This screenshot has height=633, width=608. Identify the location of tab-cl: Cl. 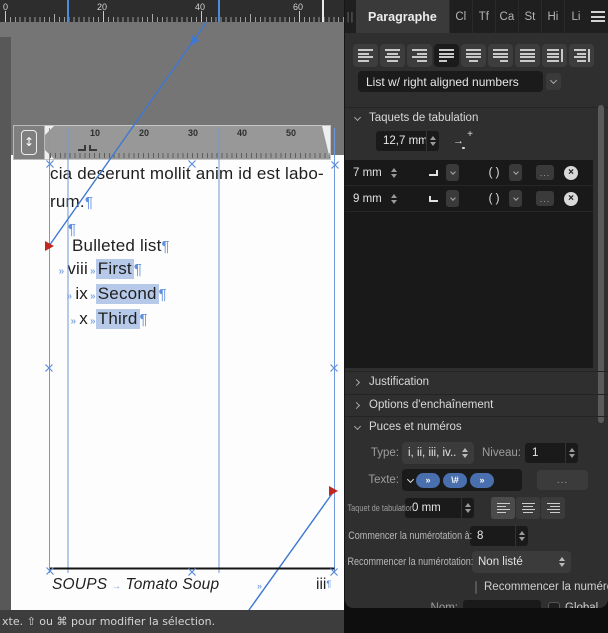
(460, 16).